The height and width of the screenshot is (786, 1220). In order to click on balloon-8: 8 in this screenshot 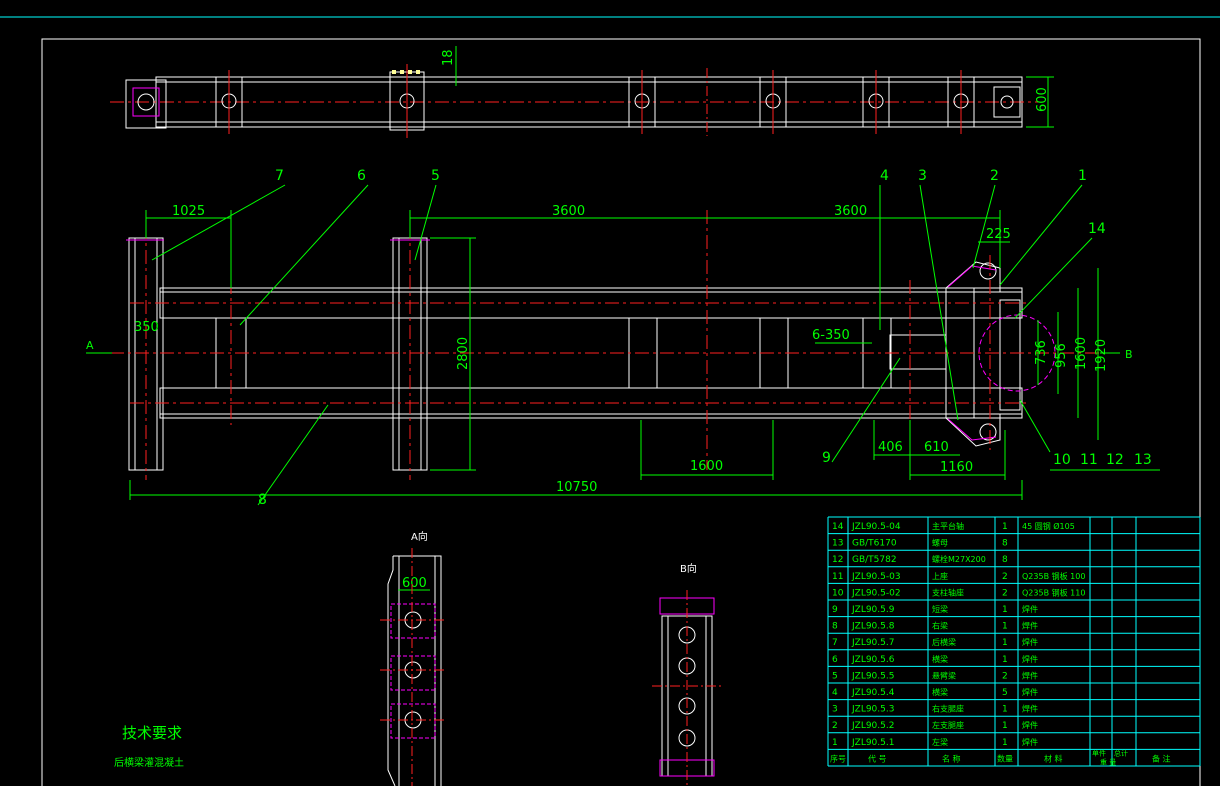, I will do `click(262, 500)`.